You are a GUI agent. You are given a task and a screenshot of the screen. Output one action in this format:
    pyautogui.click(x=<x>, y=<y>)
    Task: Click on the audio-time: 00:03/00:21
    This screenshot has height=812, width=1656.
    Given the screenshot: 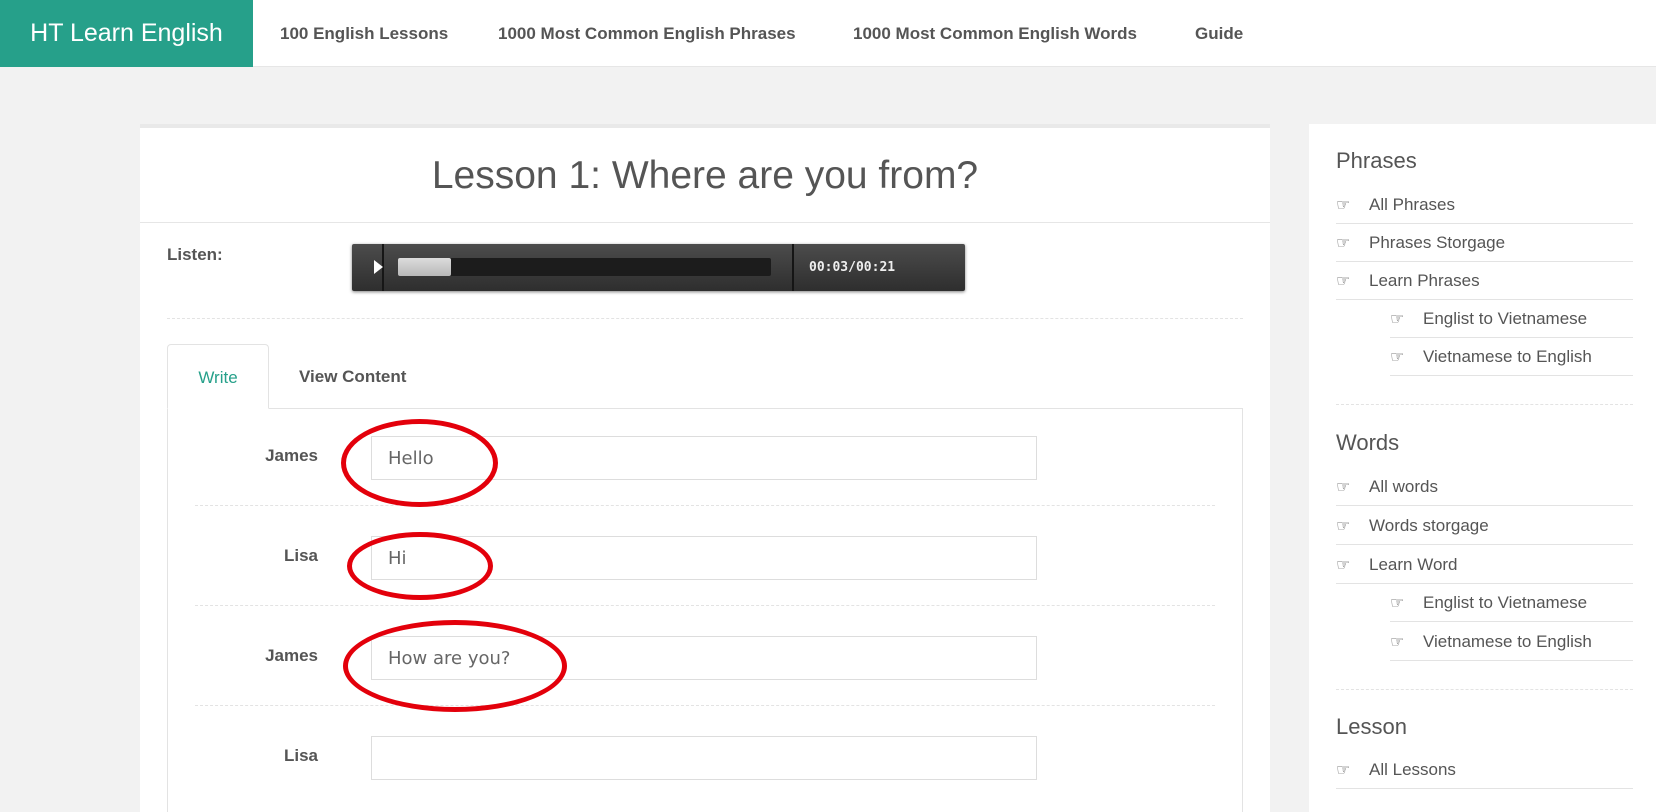 What is the action you would take?
    pyautogui.click(x=852, y=267)
    